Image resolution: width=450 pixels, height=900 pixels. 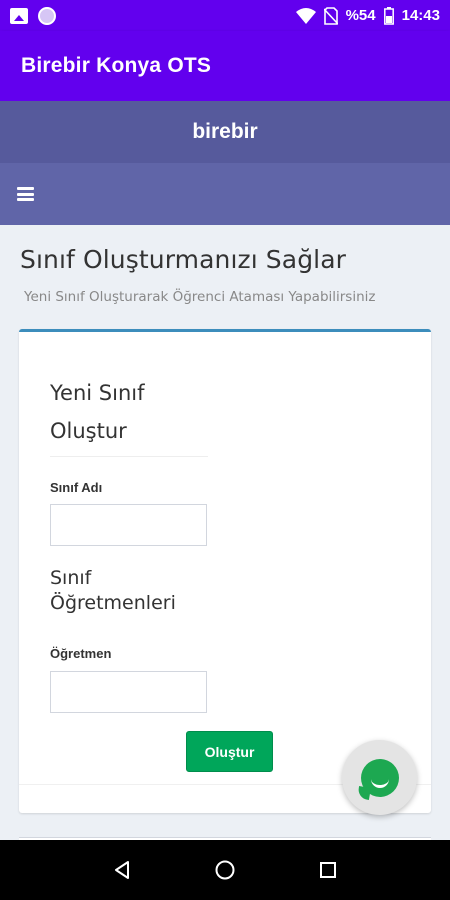 I want to click on create-button: Oluştur, so click(x=229, y=751).